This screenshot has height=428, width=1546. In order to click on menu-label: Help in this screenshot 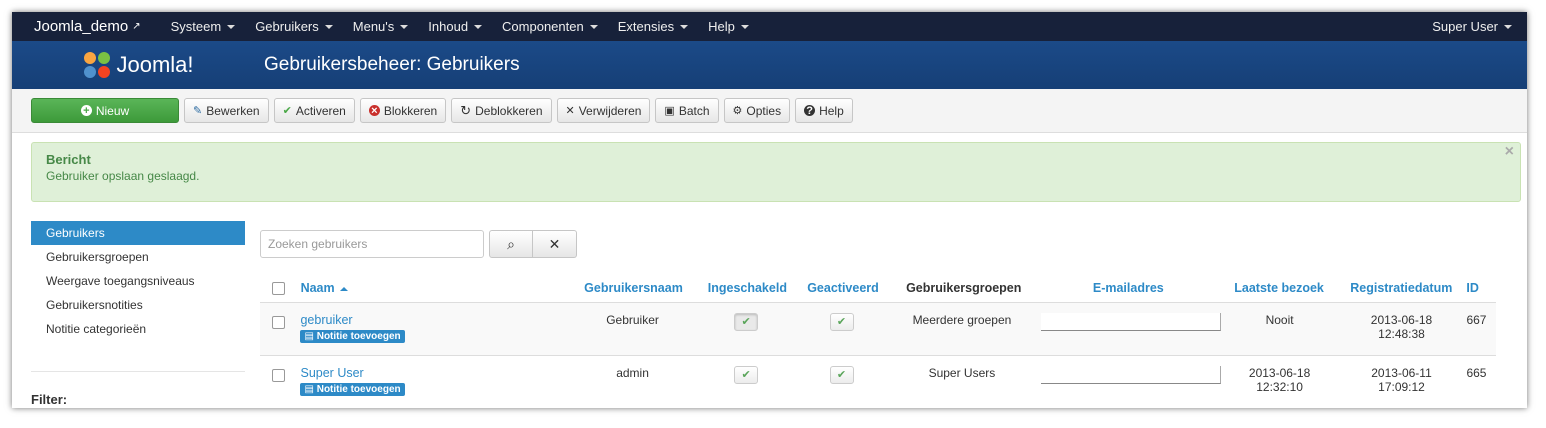, I will do `click(721, 26)`.